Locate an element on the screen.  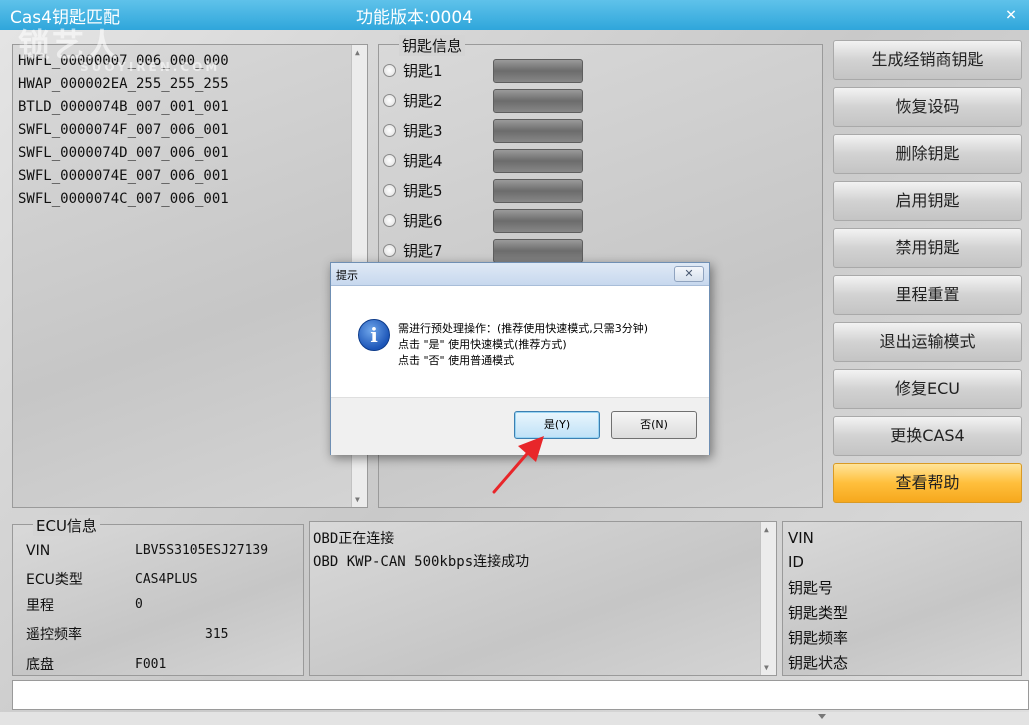
log-scrollbar: ▲ ▼ is located at coordinates (768, 598).